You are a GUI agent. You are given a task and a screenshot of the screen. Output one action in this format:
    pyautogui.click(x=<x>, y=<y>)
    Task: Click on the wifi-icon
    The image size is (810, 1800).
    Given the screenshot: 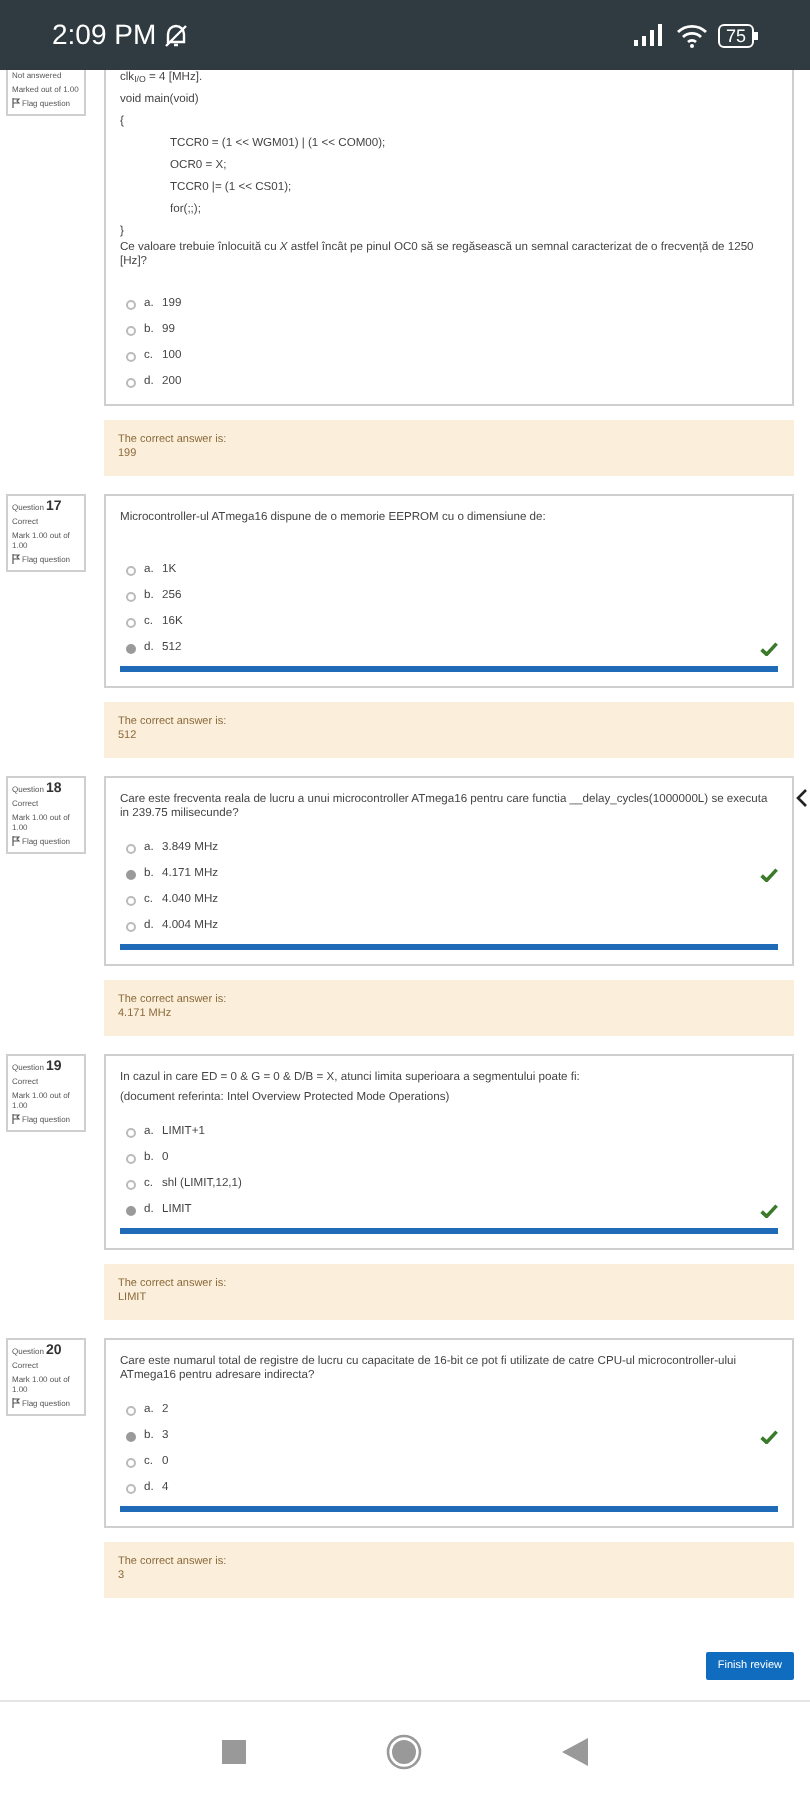 What is the action you would take?
    pyautogui.click(x=691, y=35)
    